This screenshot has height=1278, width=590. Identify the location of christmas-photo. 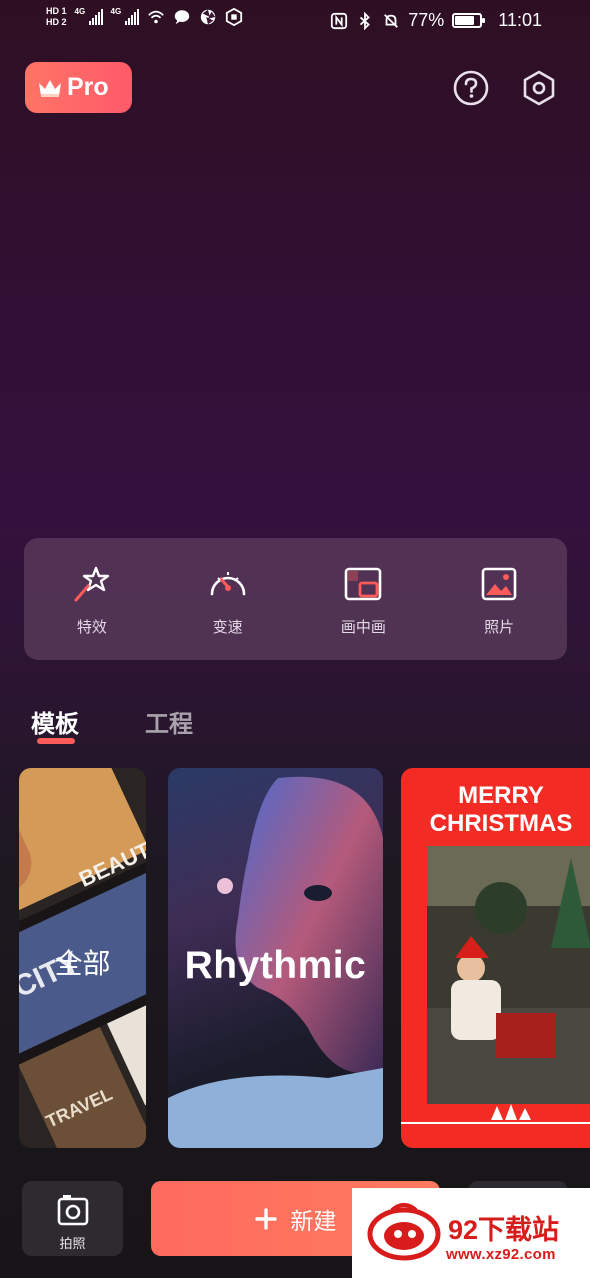
(495, 985).